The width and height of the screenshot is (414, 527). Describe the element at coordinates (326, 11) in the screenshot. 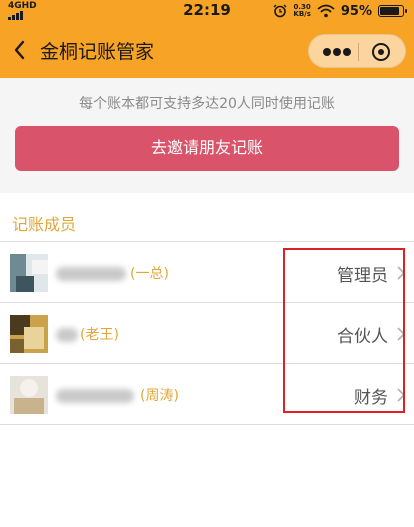

I see `wifi-icon` at that location.